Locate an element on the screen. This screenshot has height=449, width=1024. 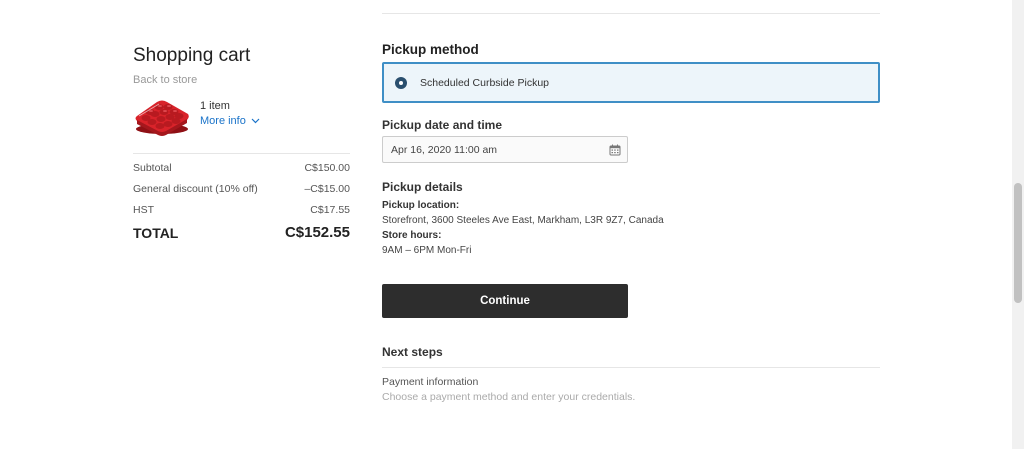
more-info-toggle: More info is located at coordinates (230, 121).